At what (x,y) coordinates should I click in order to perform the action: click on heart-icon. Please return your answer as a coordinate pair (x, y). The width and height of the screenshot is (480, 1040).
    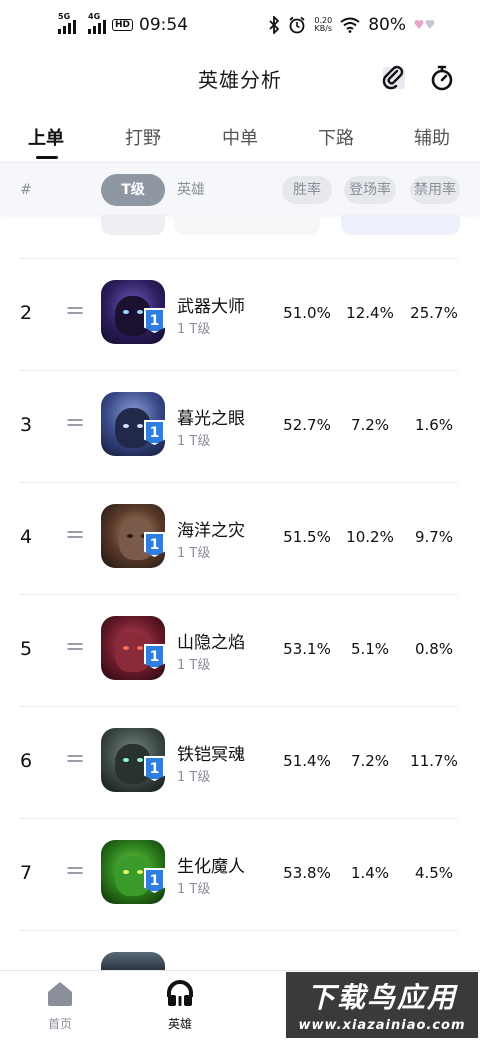
    Looking at the image, I should click on (424, 24).